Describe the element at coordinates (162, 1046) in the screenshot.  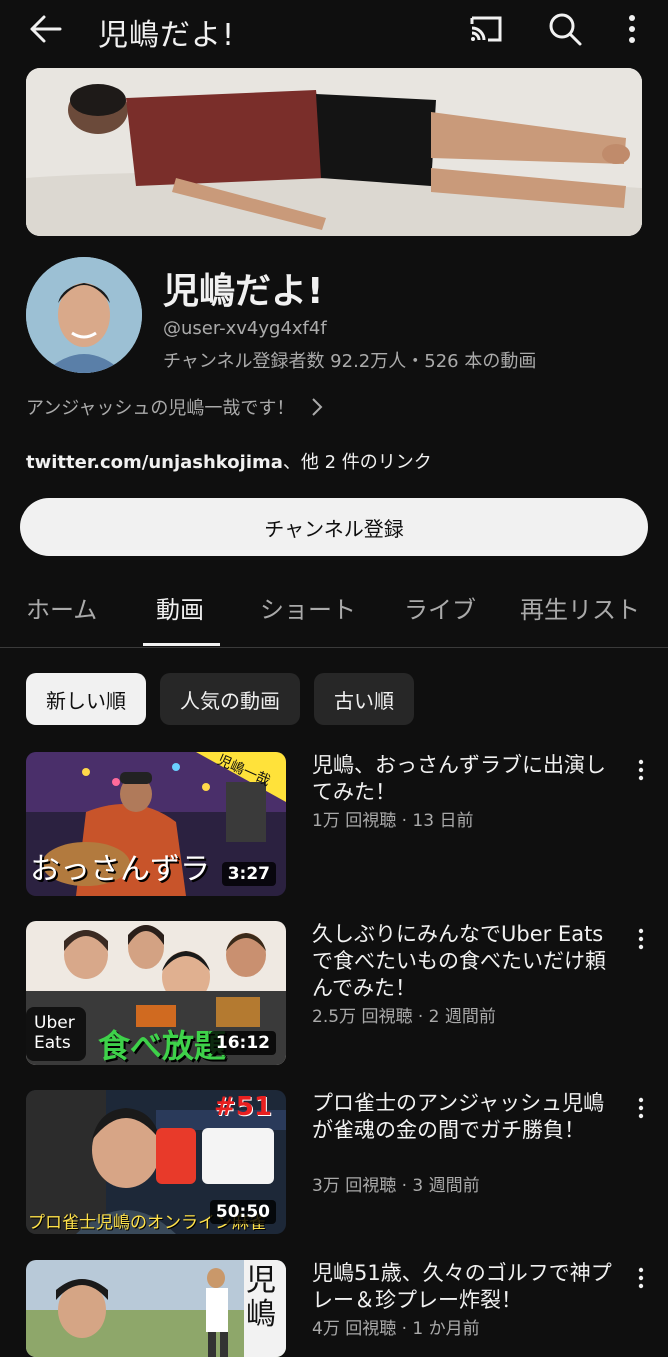
I see `thumbnail-caption: 食べ放題` at that location.